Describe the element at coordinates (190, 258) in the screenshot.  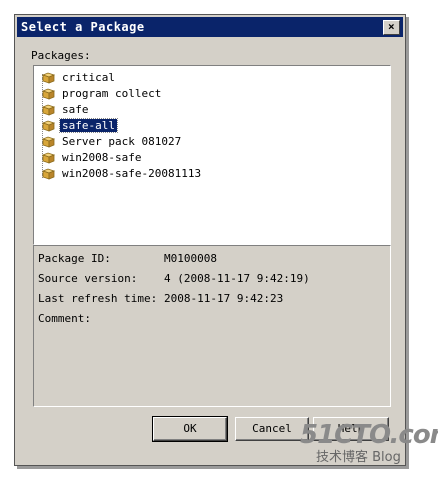
I see `package-id-value: M0100008` at that location.